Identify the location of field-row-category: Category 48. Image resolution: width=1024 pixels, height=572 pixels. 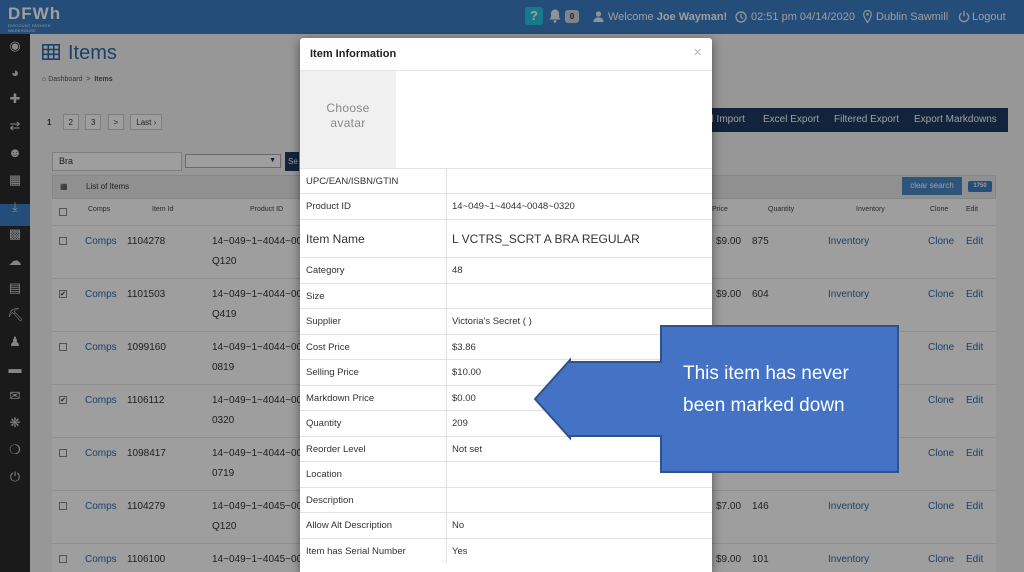
(506, 270).